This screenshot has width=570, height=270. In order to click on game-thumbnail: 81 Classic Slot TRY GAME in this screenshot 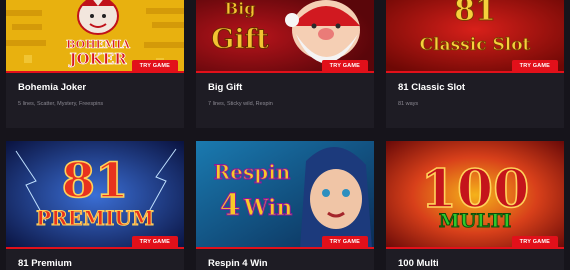, I will do `click(475, 36)`.